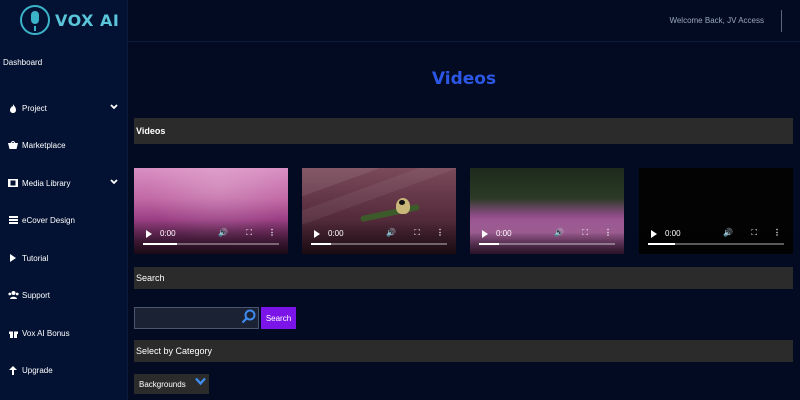 Image resolution: width=800 pixels, height=400 pixels. What do you see at coordinates (463, 351) in the screenshot?
I see `category-section-header: Select by Category` at bounding box center [463, 351].